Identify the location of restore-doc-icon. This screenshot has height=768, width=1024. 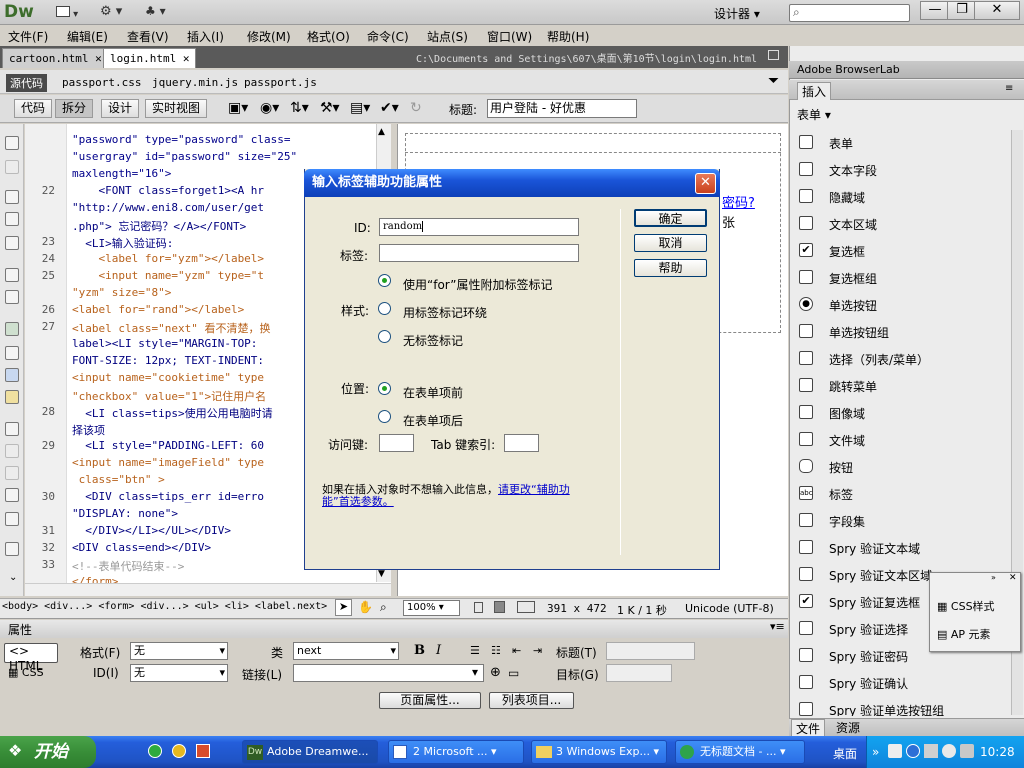
(773, 55).